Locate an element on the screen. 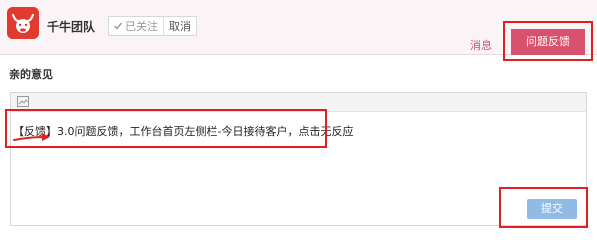 The image size is (597, 240). followed-label: 已关注 is located at coordinates (141, 26).